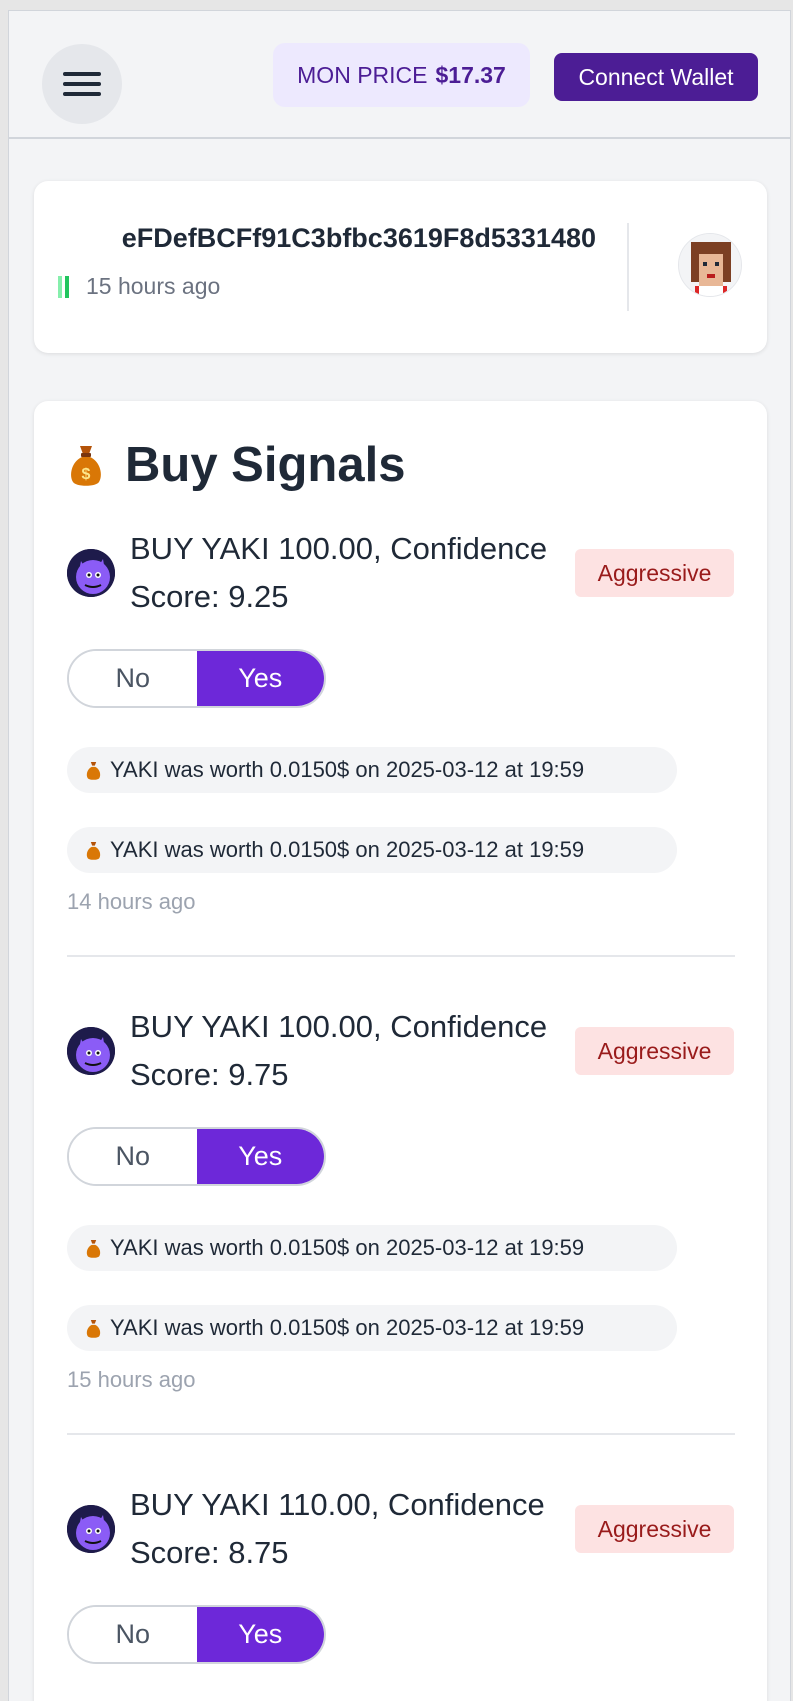 The height and width of the screenshot is (1701, 793). I want to click on signal-time: 14 hours ago, so click(131, 901).